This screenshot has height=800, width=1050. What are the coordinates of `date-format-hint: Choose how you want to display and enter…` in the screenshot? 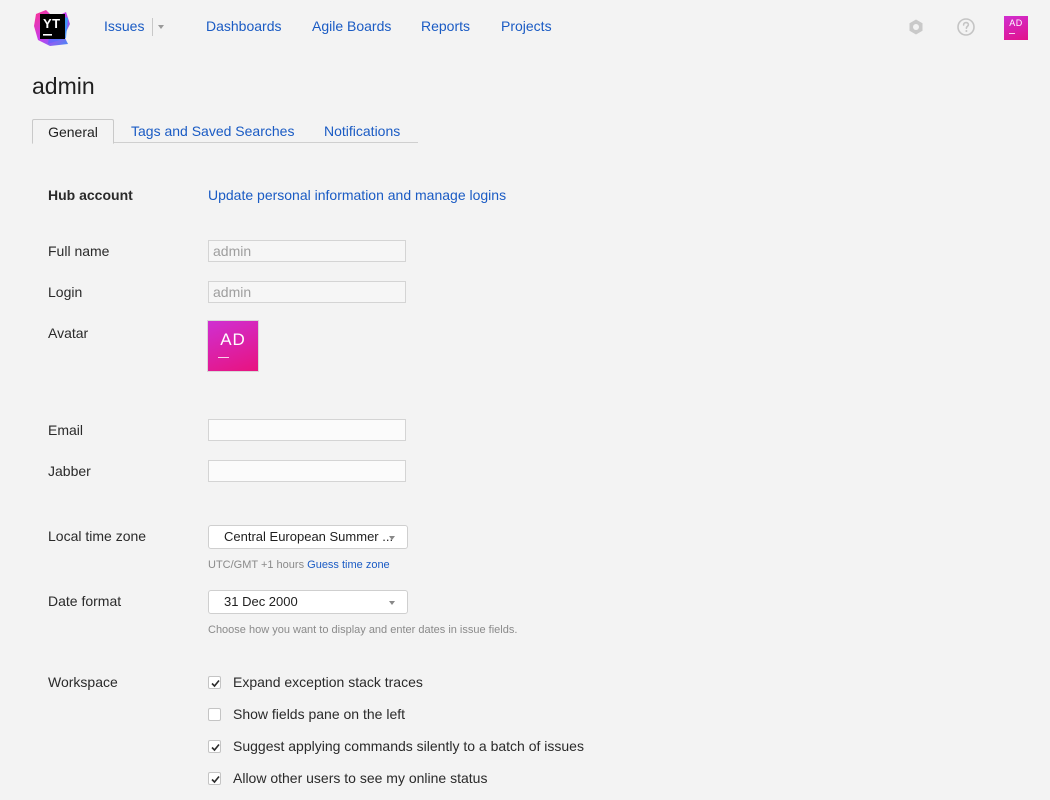 It's located at (363, 630).